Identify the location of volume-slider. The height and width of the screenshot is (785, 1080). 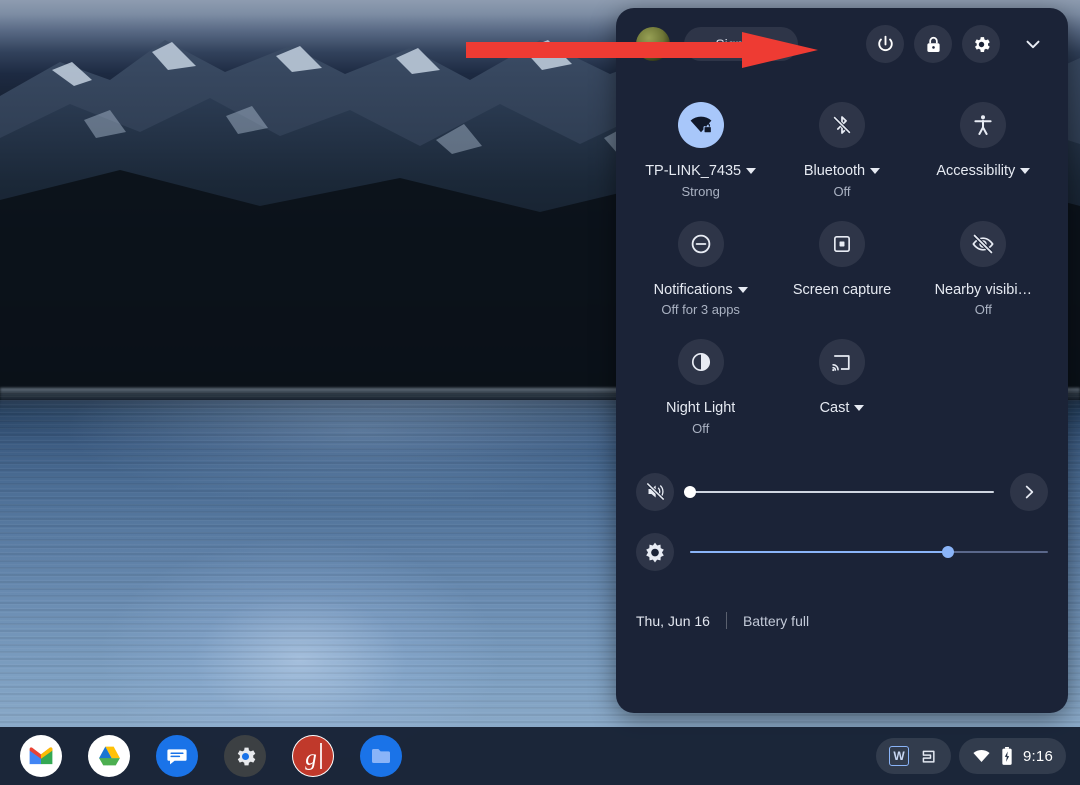
(839, 492).